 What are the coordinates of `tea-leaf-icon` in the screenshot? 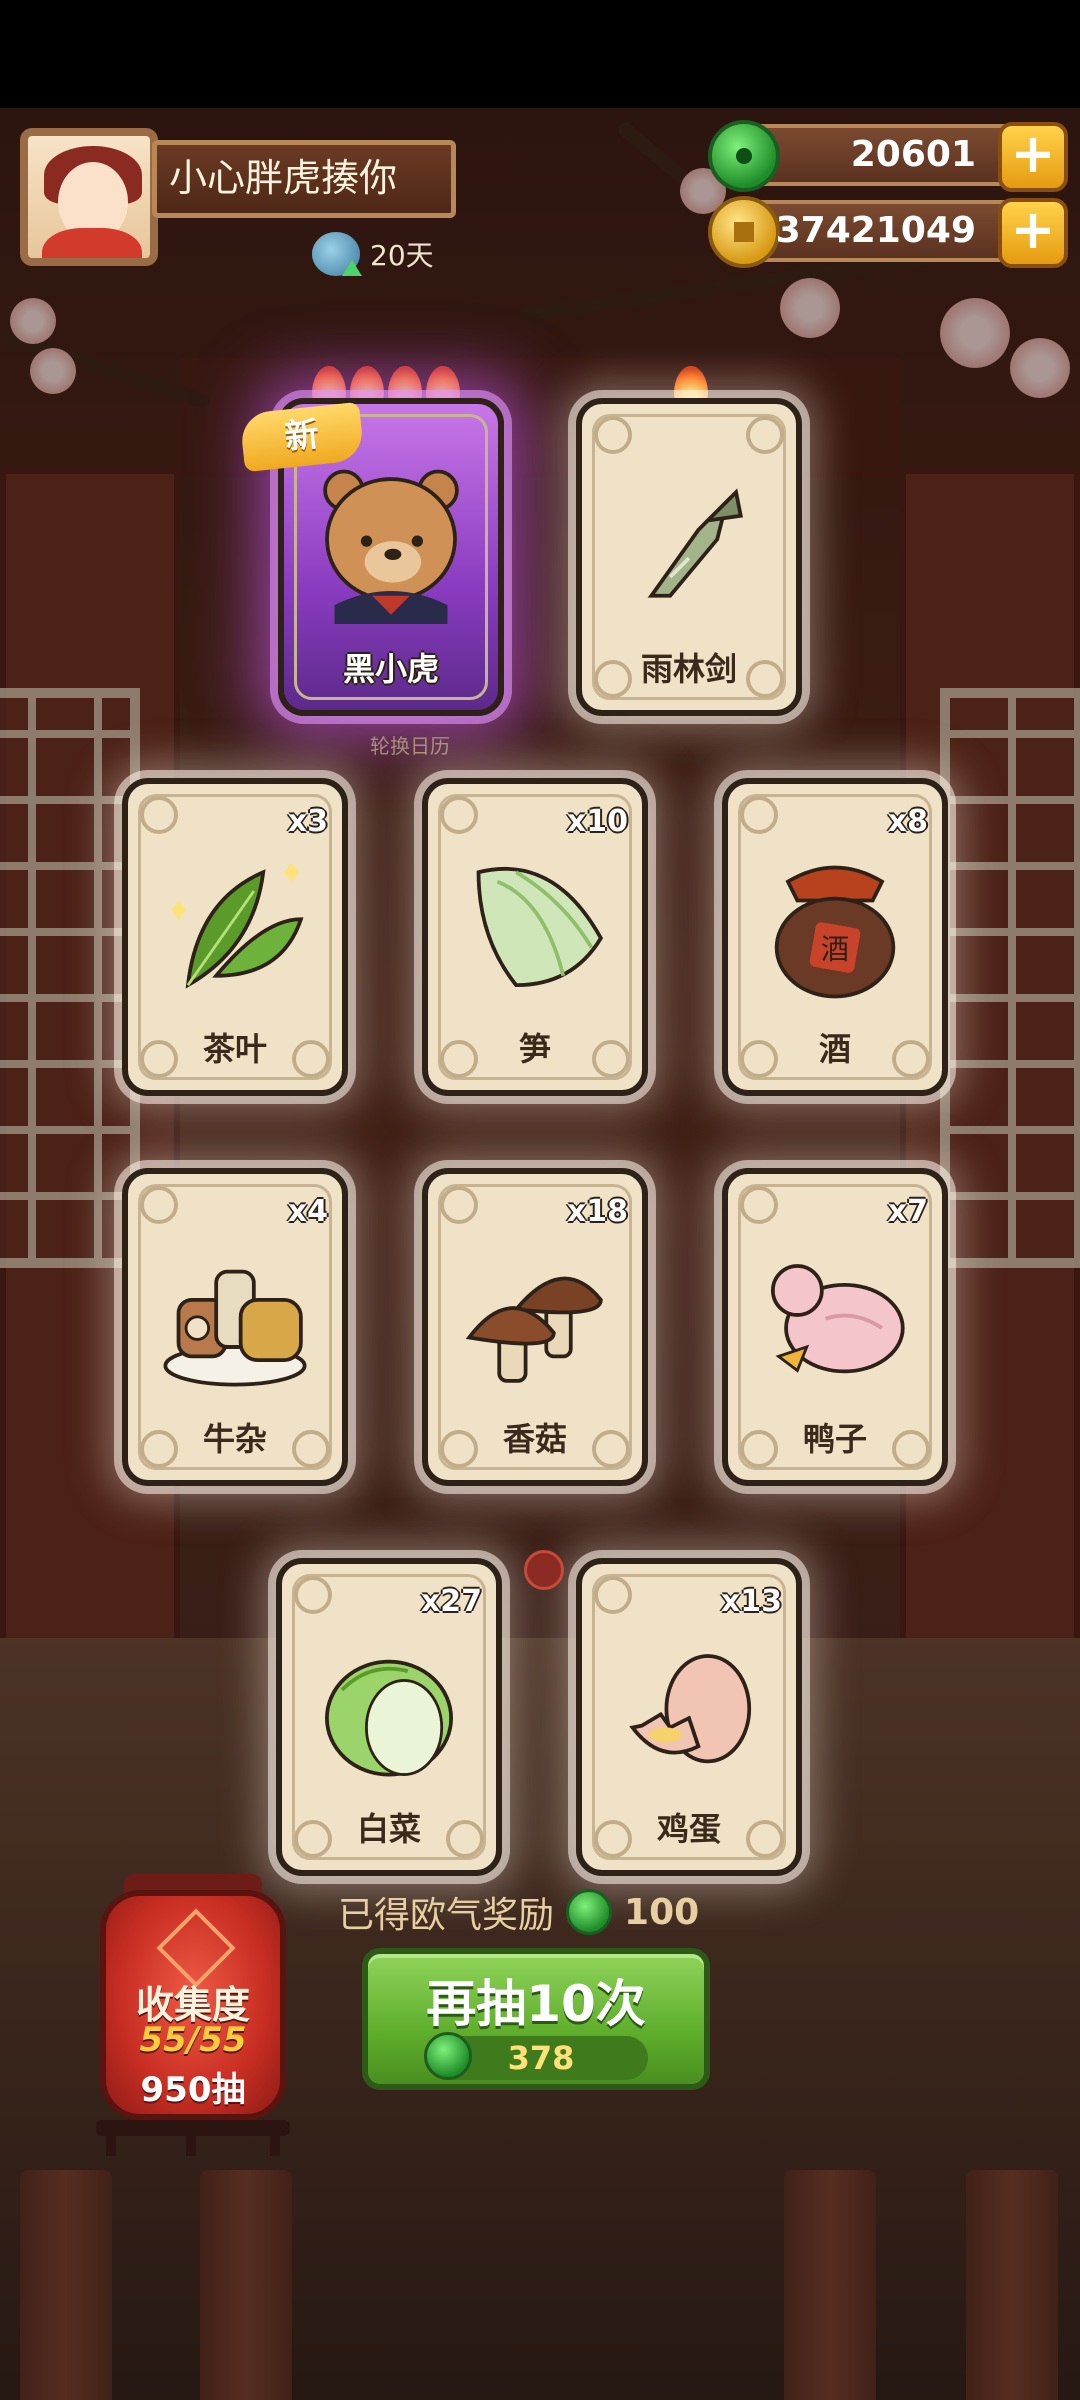 It's located at (237, 925).